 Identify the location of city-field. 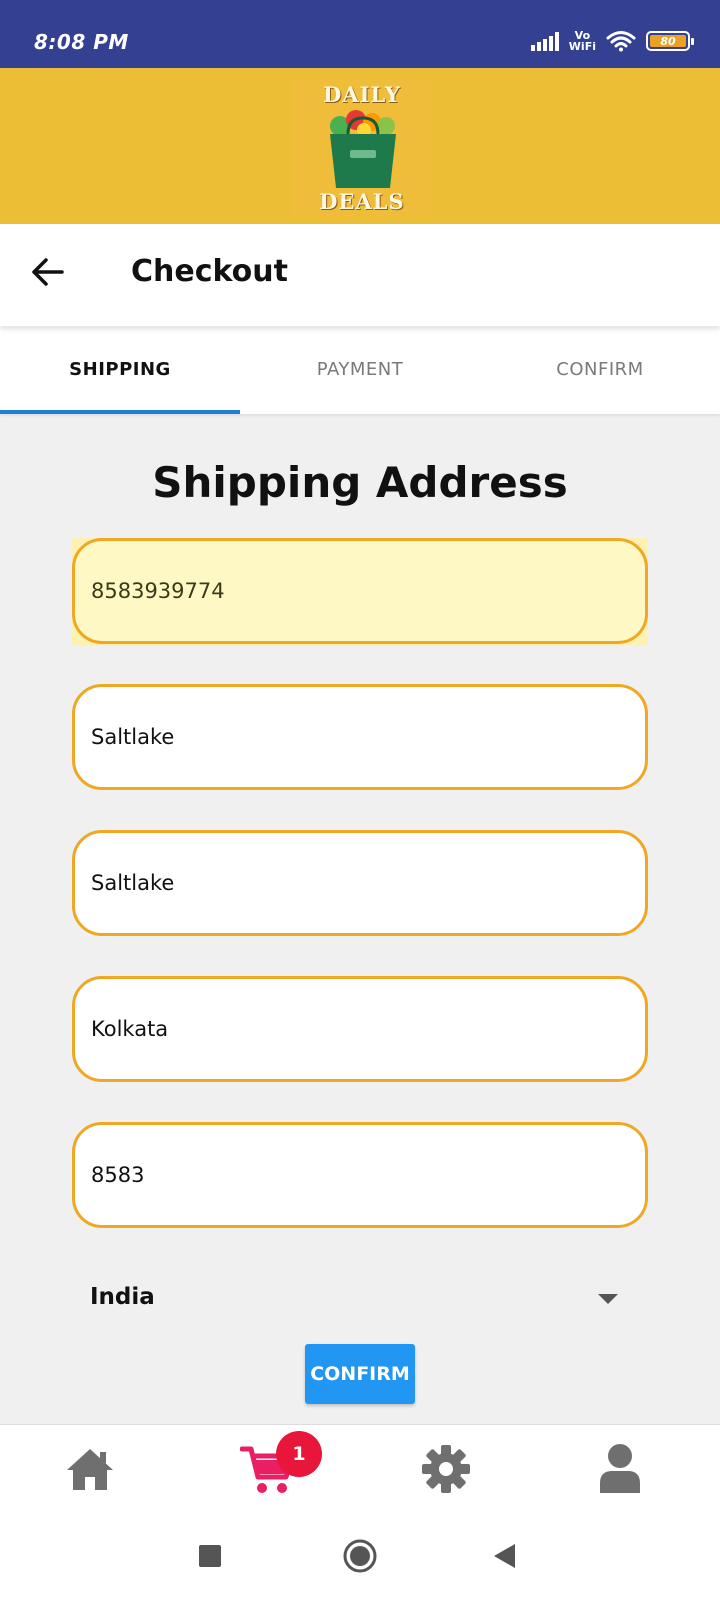
(360, 1029).